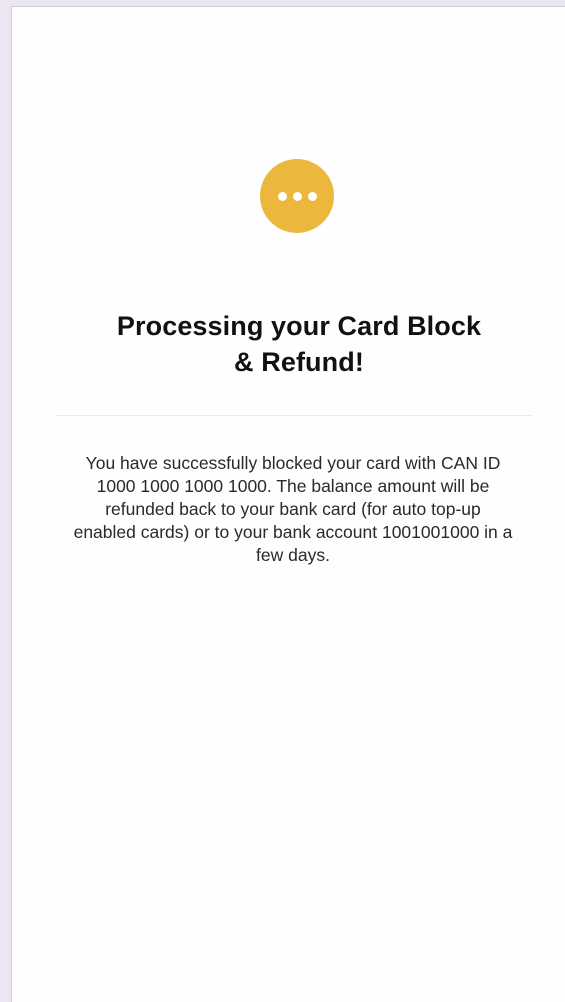  I want to click on divider, so click(294, 415).